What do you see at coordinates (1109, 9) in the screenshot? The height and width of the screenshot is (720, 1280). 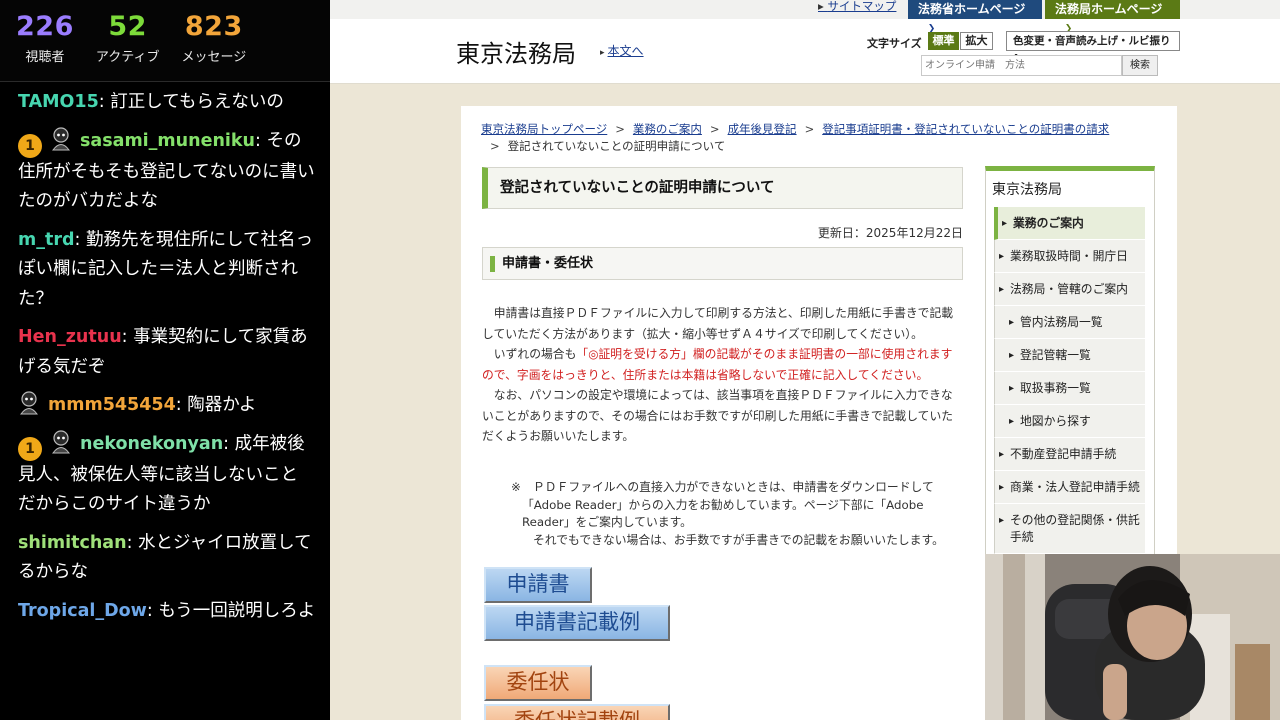 I see `houmu-home-label: 法務局ホームページ` at bounding box center [1109, 9].